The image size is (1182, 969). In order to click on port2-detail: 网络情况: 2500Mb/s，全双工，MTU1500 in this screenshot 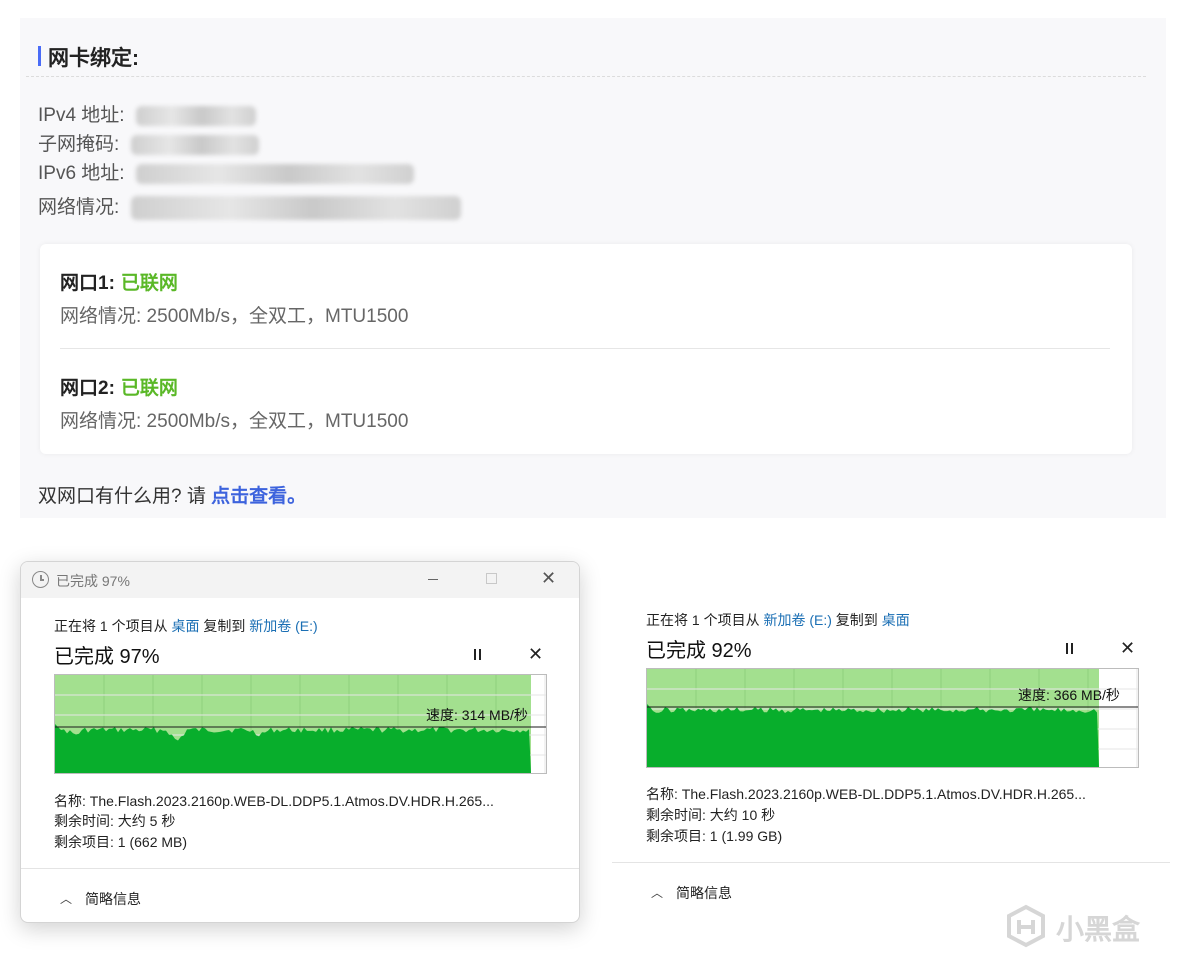, I will do `click(234, 421)`.